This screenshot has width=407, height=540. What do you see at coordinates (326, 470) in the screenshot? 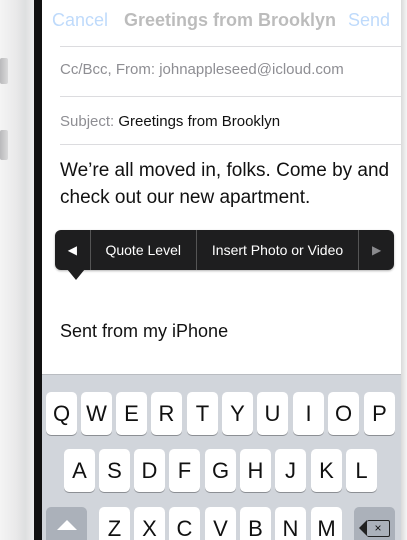
I see `key-k: K` at bounding box center [326, 470].